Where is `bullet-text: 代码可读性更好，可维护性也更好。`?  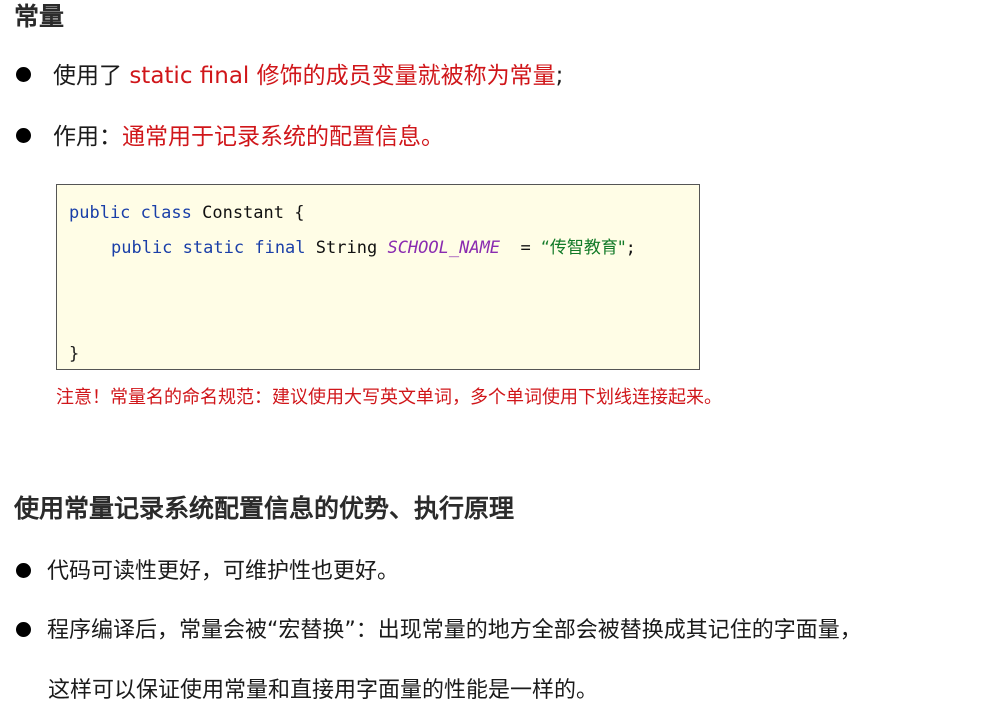 bullet-text: 代码可读性更好，可维护性也更好。 is located at coordinates (223, 571).